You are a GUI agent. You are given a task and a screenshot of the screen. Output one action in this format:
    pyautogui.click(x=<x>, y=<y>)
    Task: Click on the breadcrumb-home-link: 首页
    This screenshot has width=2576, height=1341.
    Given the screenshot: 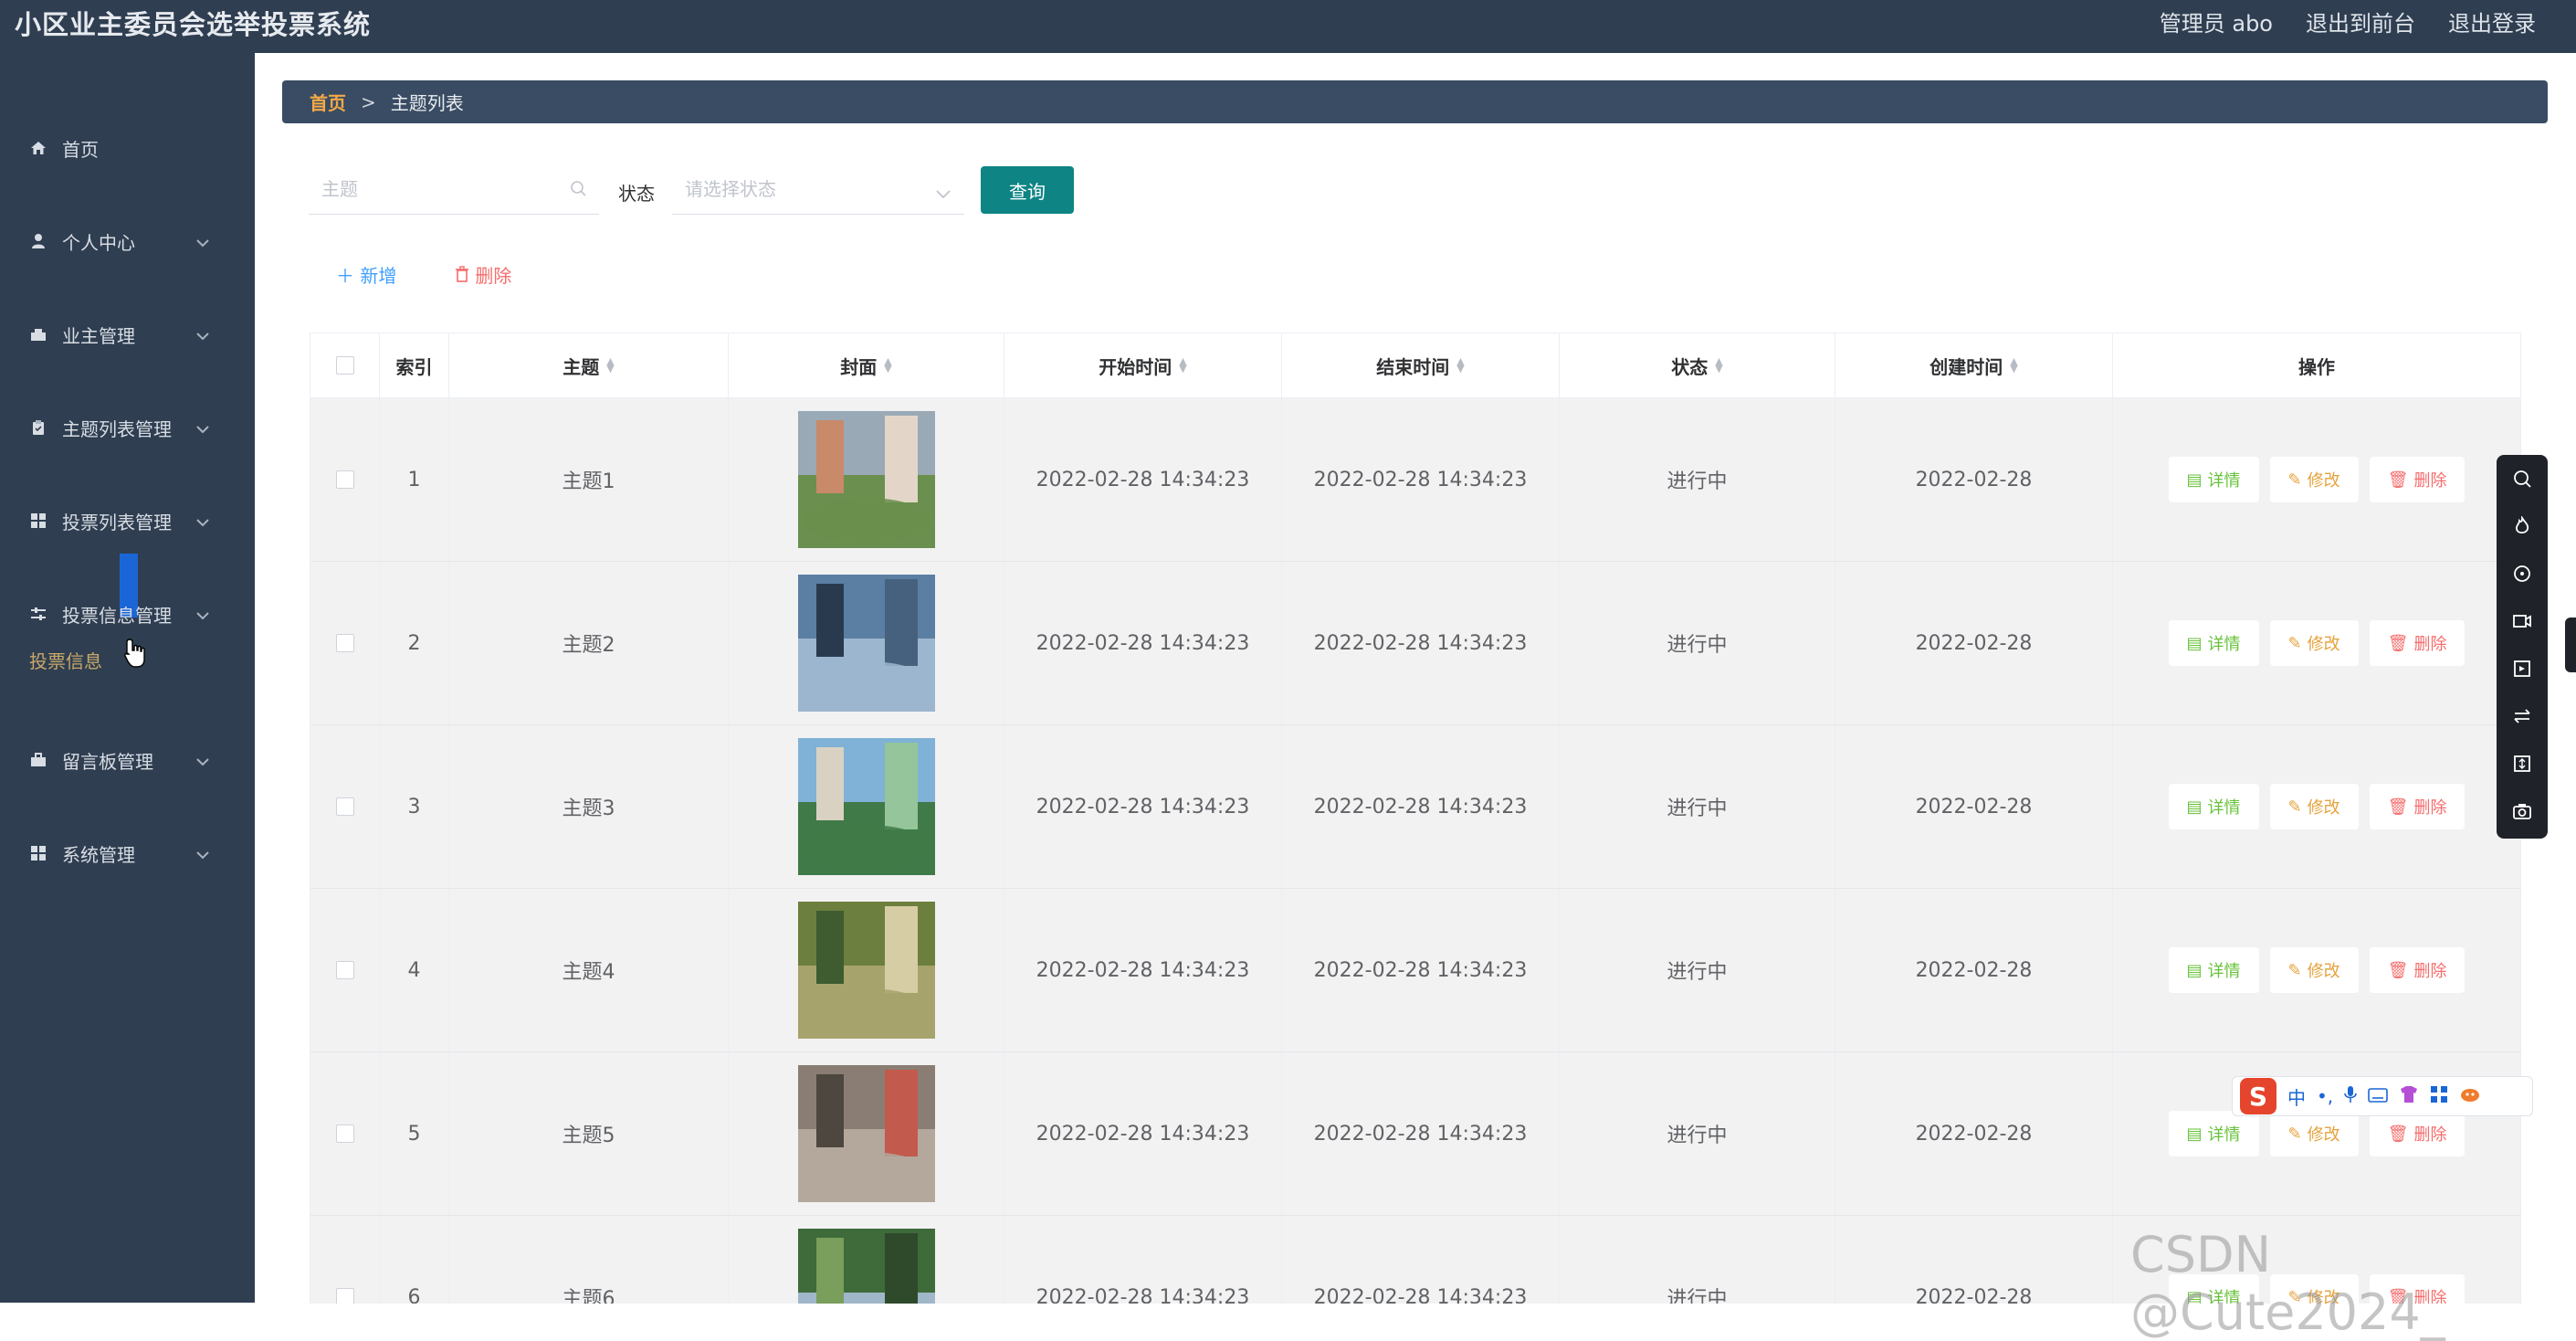 What is the action you would take?
    pyautogui.click(x=328, y=102)
    